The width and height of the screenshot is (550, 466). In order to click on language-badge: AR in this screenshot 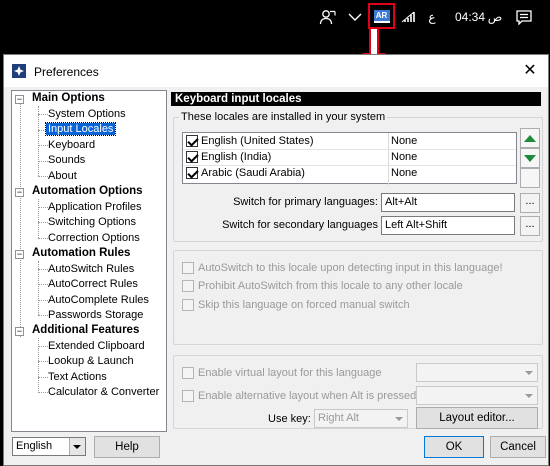, I will do `click(381, 16)`.